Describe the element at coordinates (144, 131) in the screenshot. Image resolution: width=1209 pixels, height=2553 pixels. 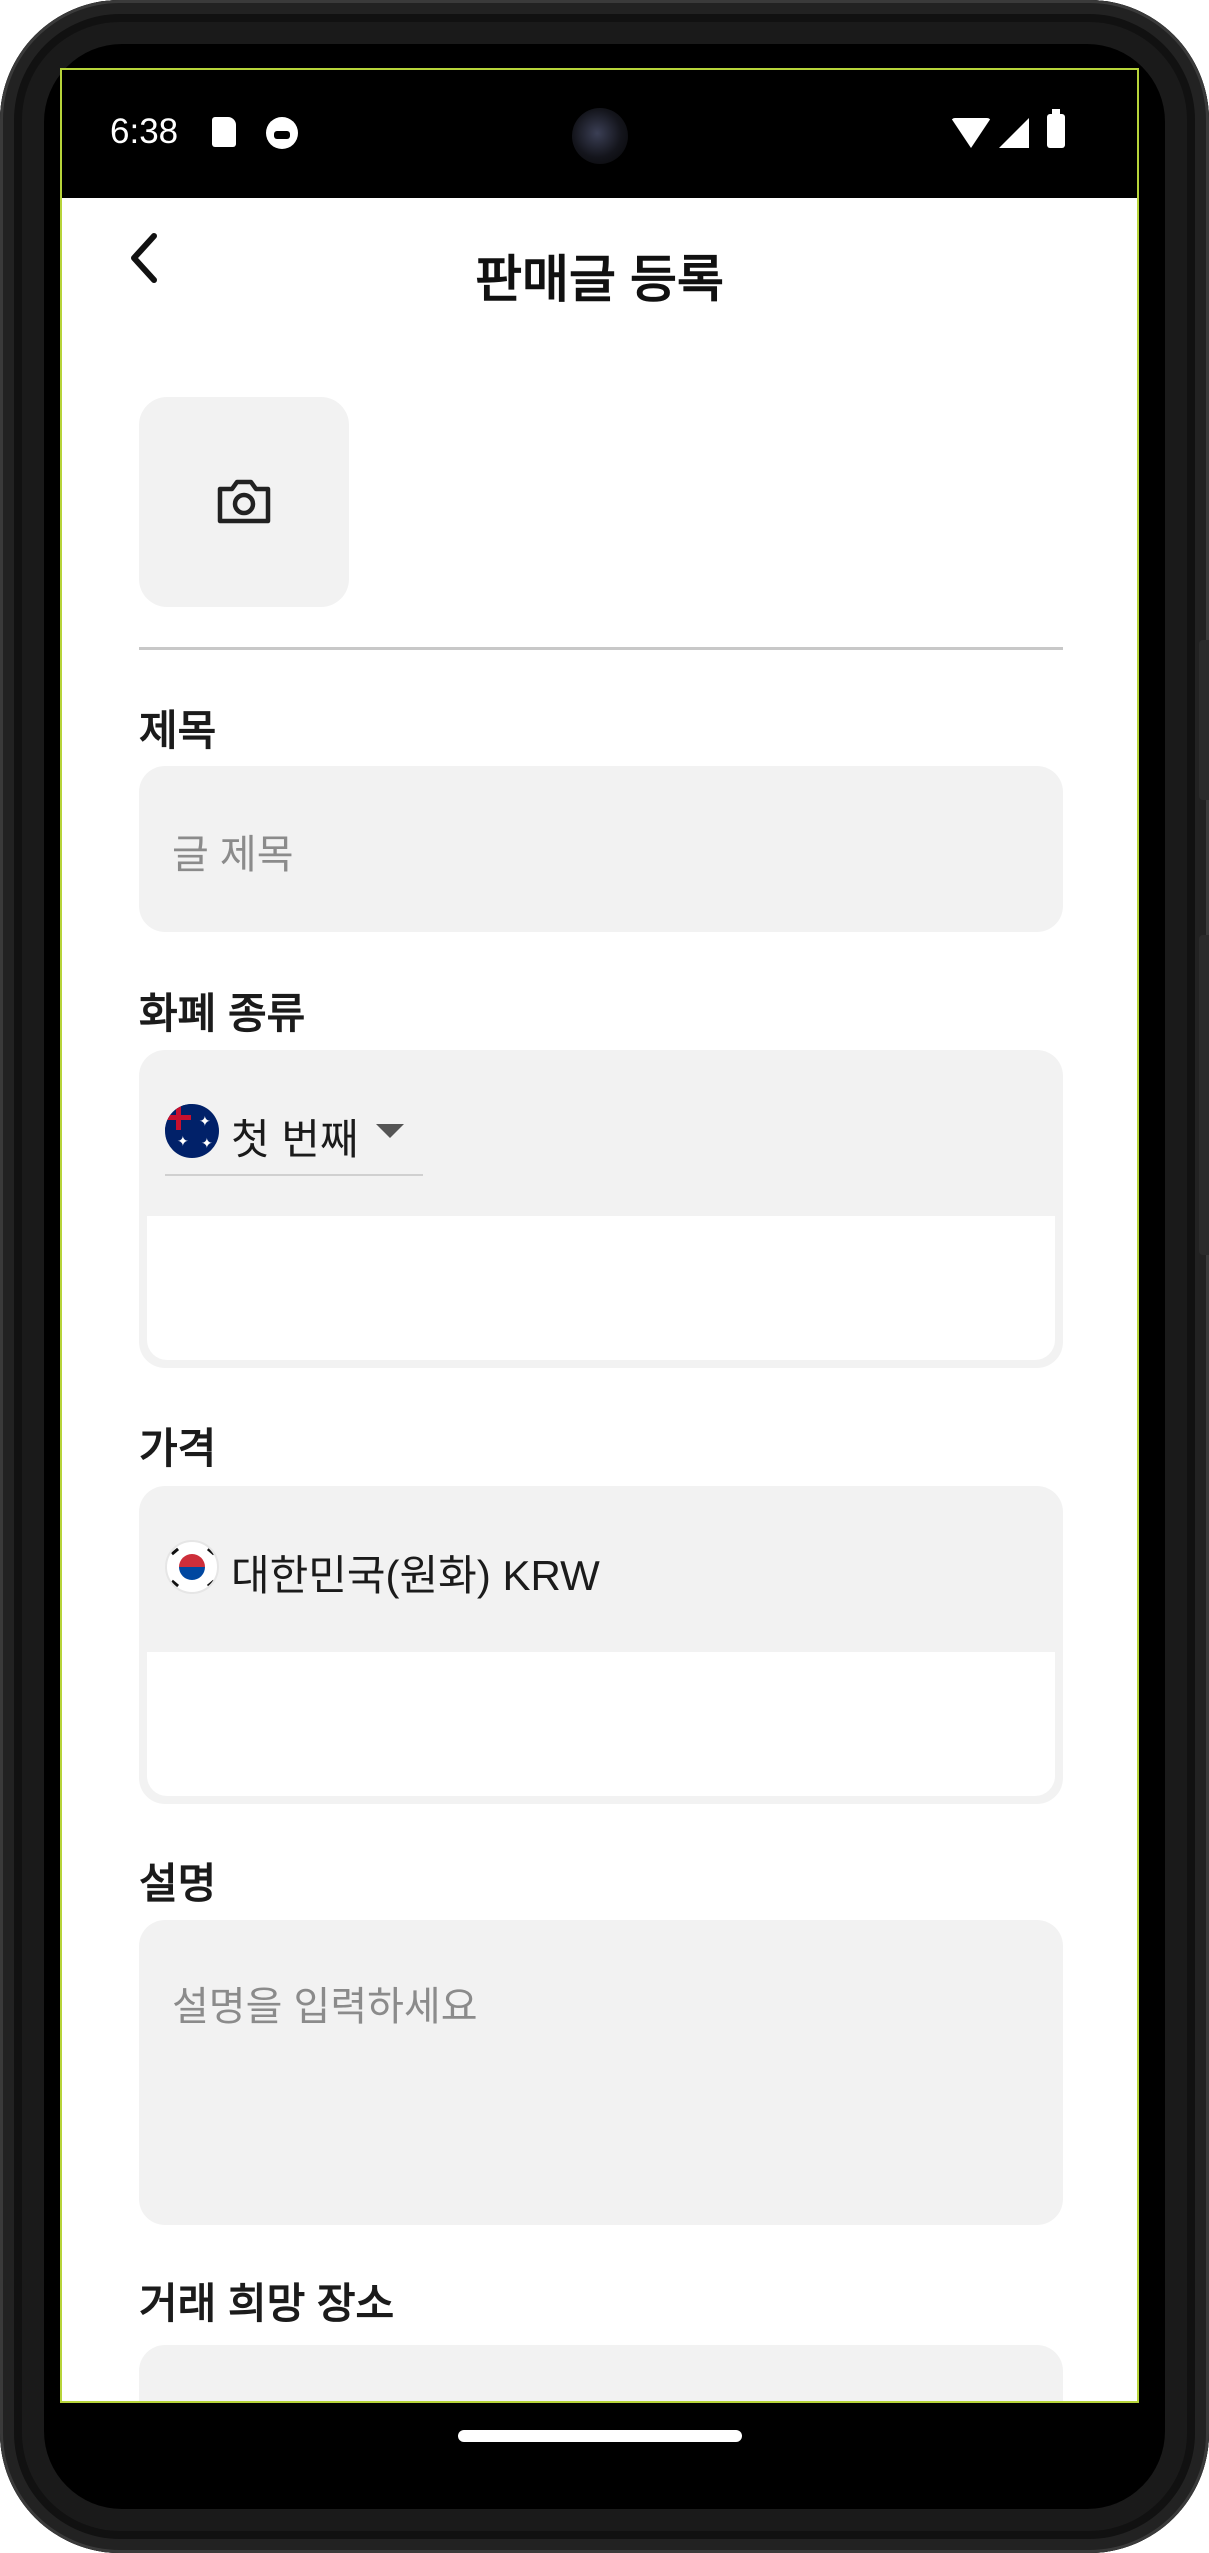
I see `status-time: 6:38` at that location.